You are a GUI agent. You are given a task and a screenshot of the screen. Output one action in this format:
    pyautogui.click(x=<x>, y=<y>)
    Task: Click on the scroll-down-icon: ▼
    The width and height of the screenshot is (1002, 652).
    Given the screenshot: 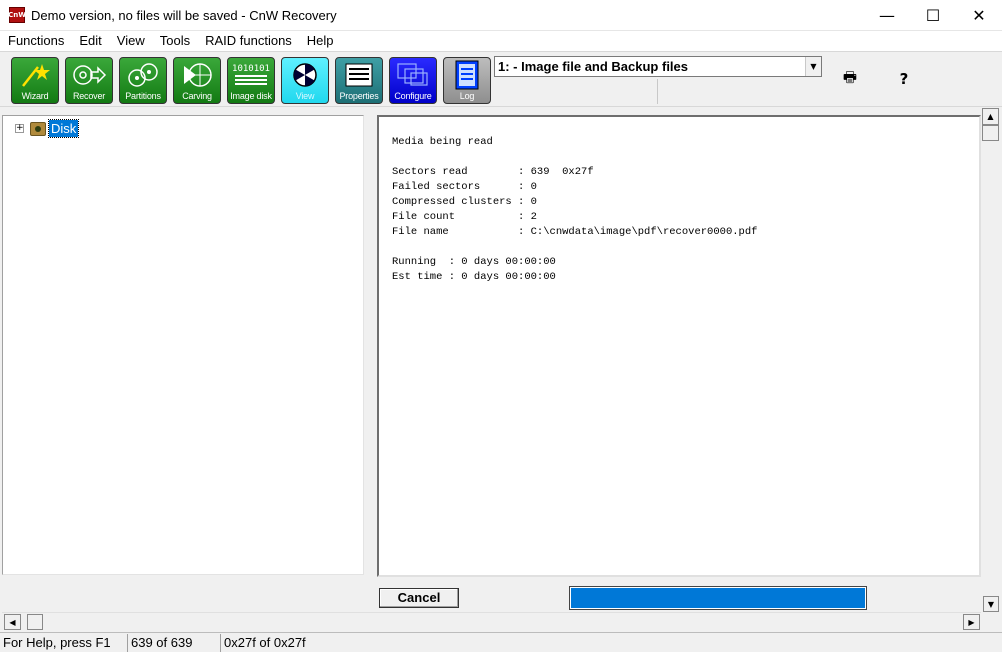 What is the action you would take?
    pyautogui.click(x=991, y=604)
    